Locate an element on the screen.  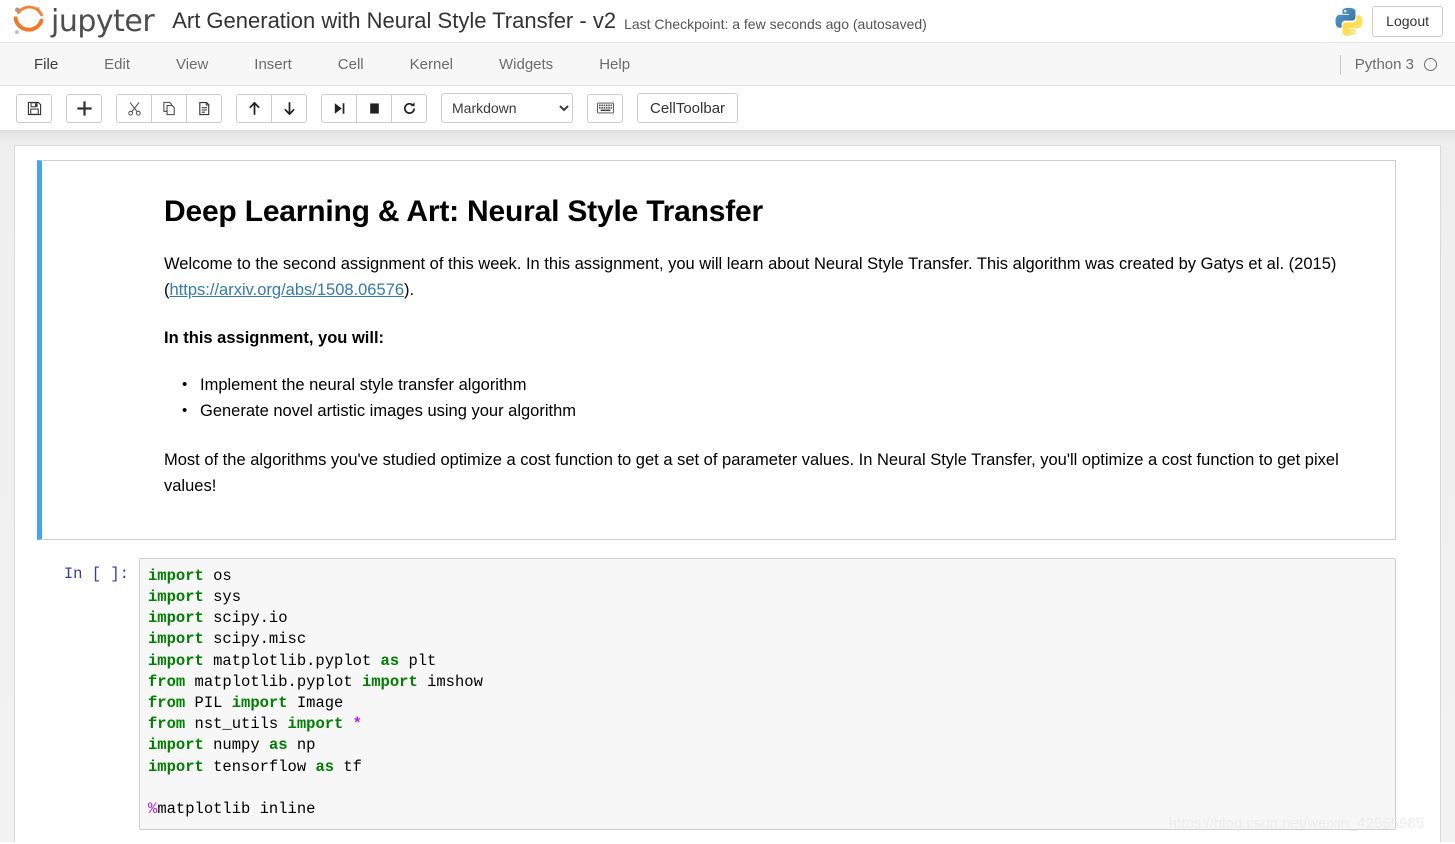
watermark-text: https://blog.csdn.net/weixin_42555985 is located at coordinates (1296, 823).